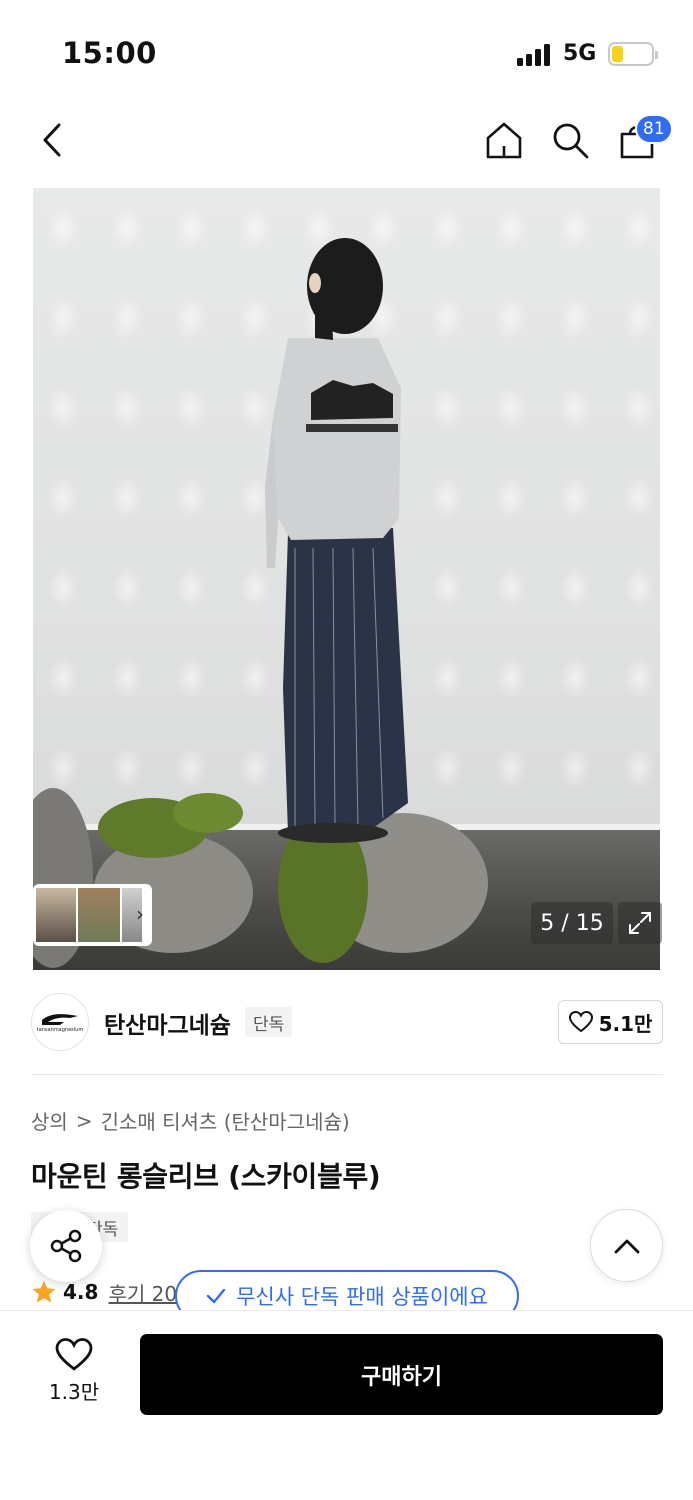  What do you see at coordinates (346, 50) in the screenshot?
I see `status-bar: 15:00 5G` at bounding box center [346, 50].